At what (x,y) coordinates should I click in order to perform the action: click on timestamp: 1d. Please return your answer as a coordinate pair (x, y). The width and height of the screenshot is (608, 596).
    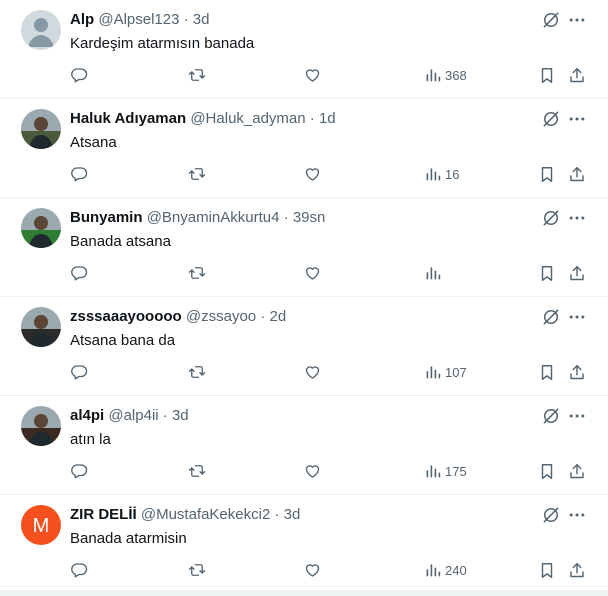
    Looking at the image, I should click on (327, 118).